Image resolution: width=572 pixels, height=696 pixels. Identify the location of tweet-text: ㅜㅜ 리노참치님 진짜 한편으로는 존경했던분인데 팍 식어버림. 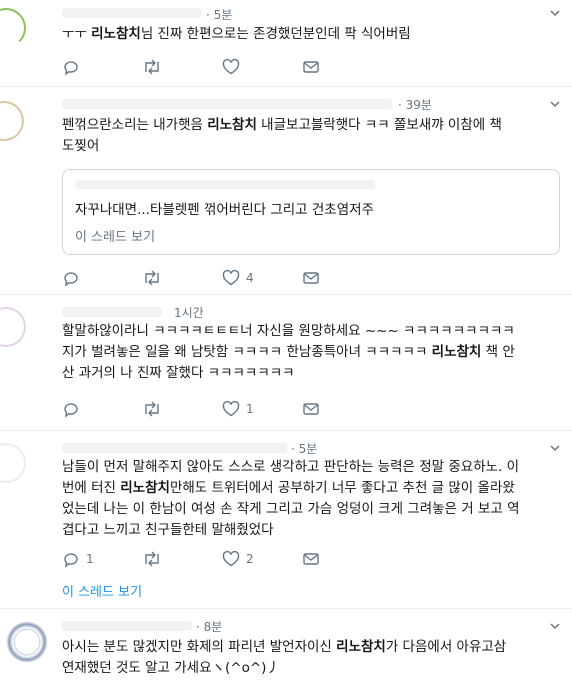
(236, 34).